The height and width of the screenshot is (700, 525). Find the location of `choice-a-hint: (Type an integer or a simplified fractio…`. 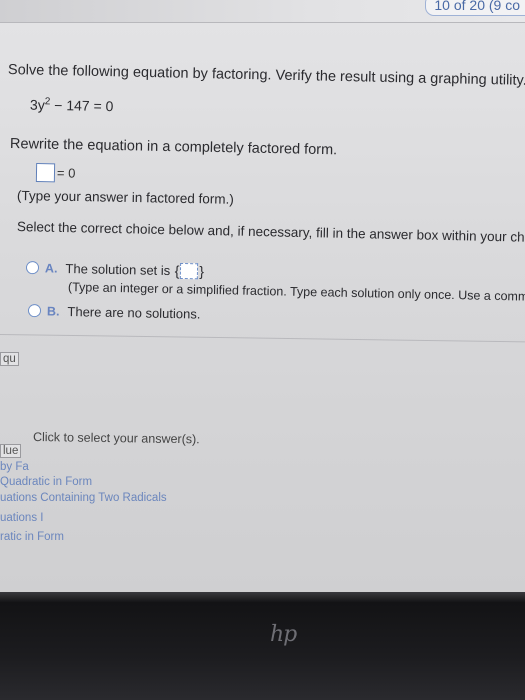

choice-a-hint: (Type an integer or a simplified fractio… is located at coordinates (296, 292).